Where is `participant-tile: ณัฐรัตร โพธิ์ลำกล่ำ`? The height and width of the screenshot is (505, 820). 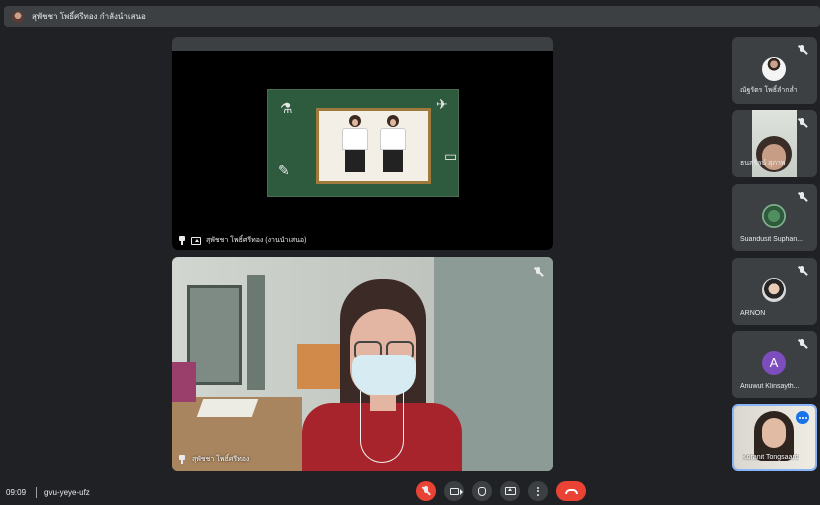
participant-tile: ณัฐรัตร โพธิ์ลำกล่ำ is located at coordinates (774, 70).